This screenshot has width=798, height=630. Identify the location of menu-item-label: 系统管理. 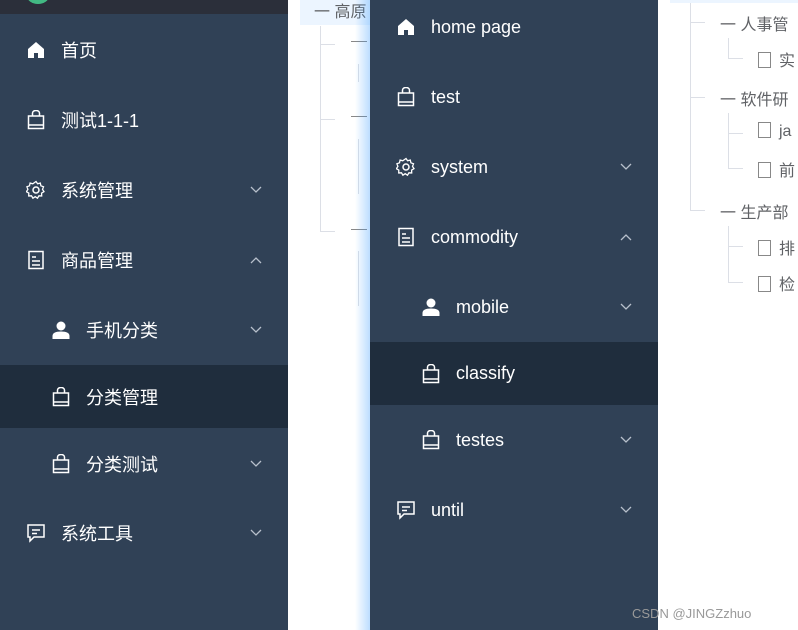
(97, 191).